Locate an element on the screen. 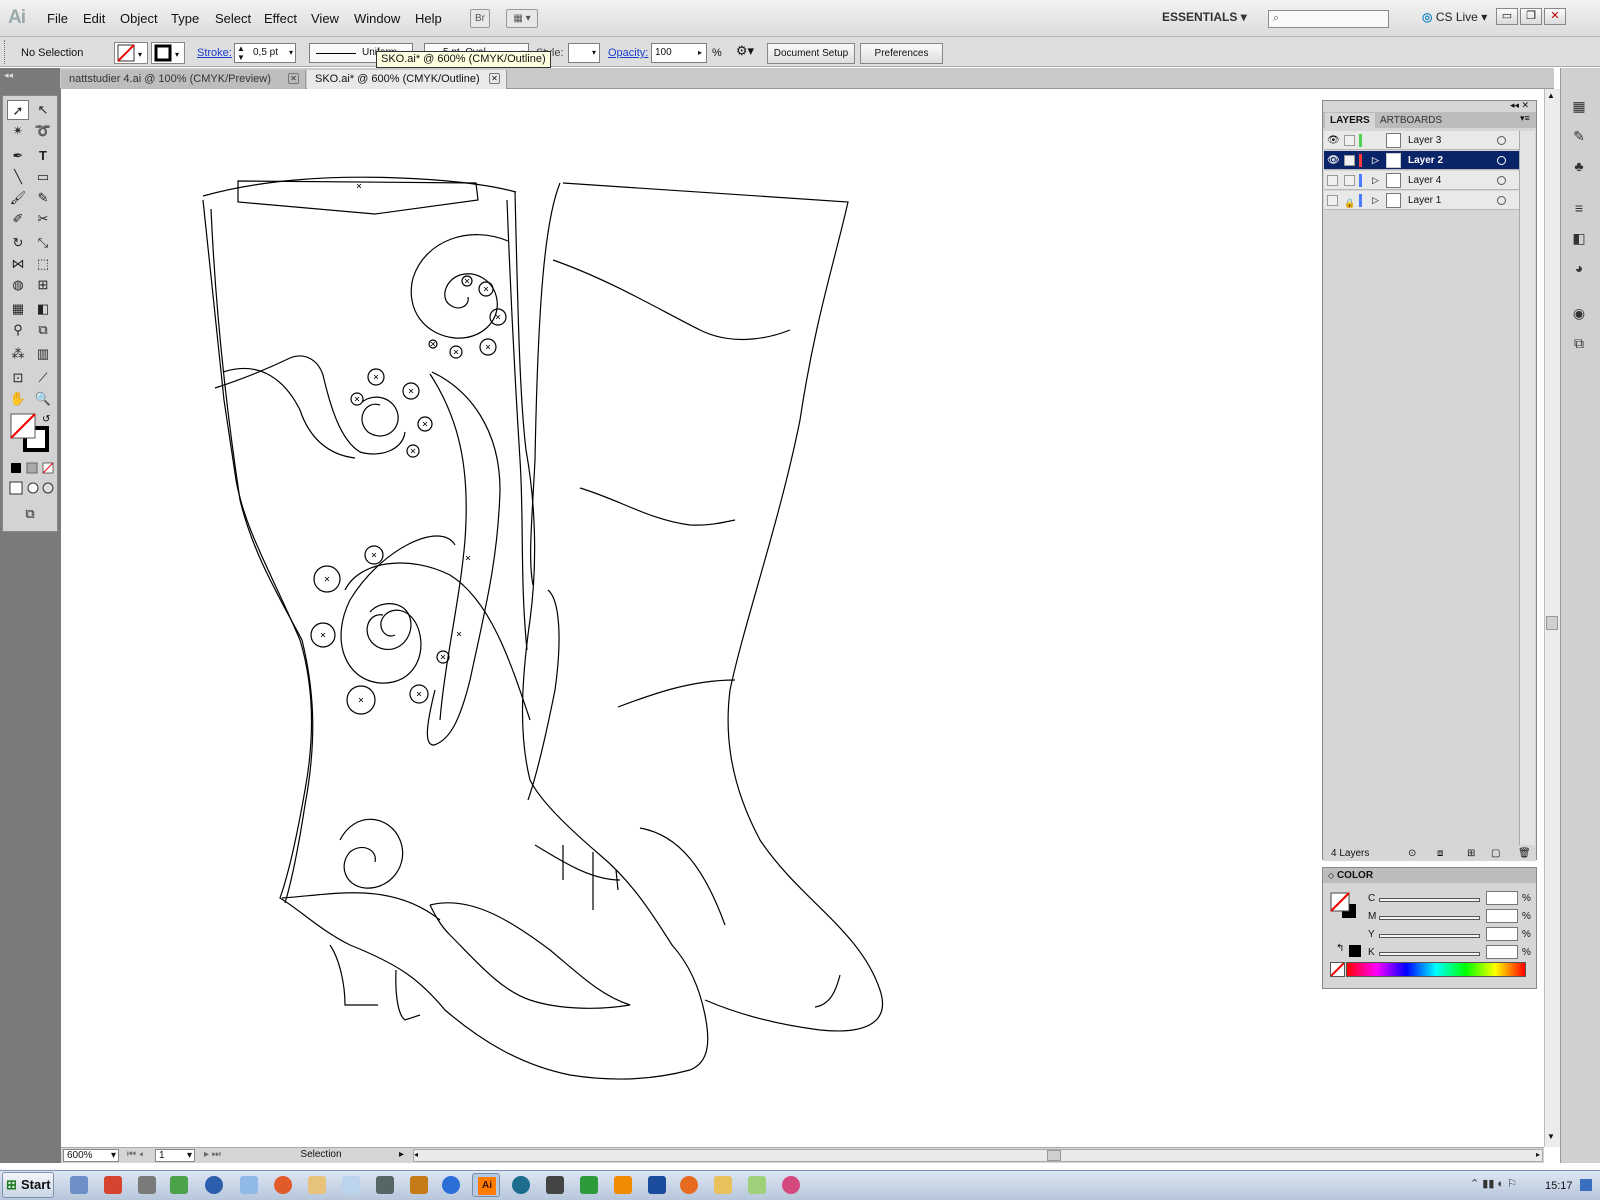  new-sublayer-icon: ⊞ is located at coordinates (1471, 853).